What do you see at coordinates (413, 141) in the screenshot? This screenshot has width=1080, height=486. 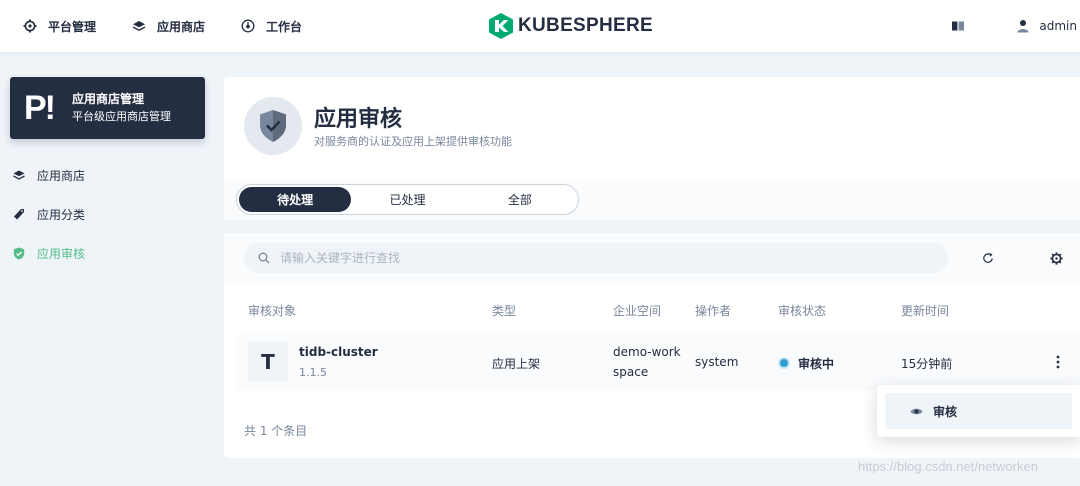 I see `page-description: 对服务商的认证及应用上架提供审核功能` at bounding box center [413, 141].